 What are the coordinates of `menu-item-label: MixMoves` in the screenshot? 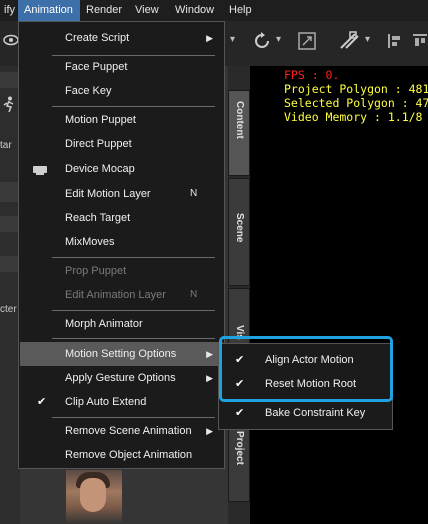 It's located at (90, 242).